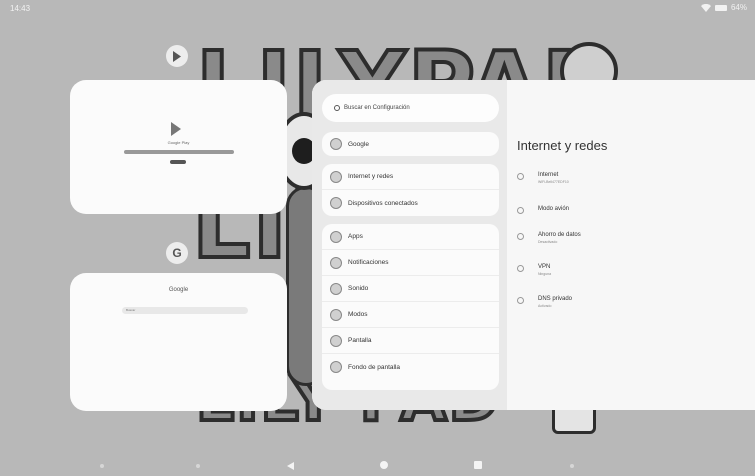 The width and height of the screenshot is (755, 476). What do you see at coordinates (336, 176) in the screenshot?
I see `network-icon` at bounding box center [336, 176].